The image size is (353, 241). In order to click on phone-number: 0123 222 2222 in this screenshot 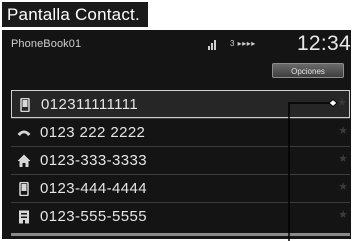, I will do `click(93, 132)`.